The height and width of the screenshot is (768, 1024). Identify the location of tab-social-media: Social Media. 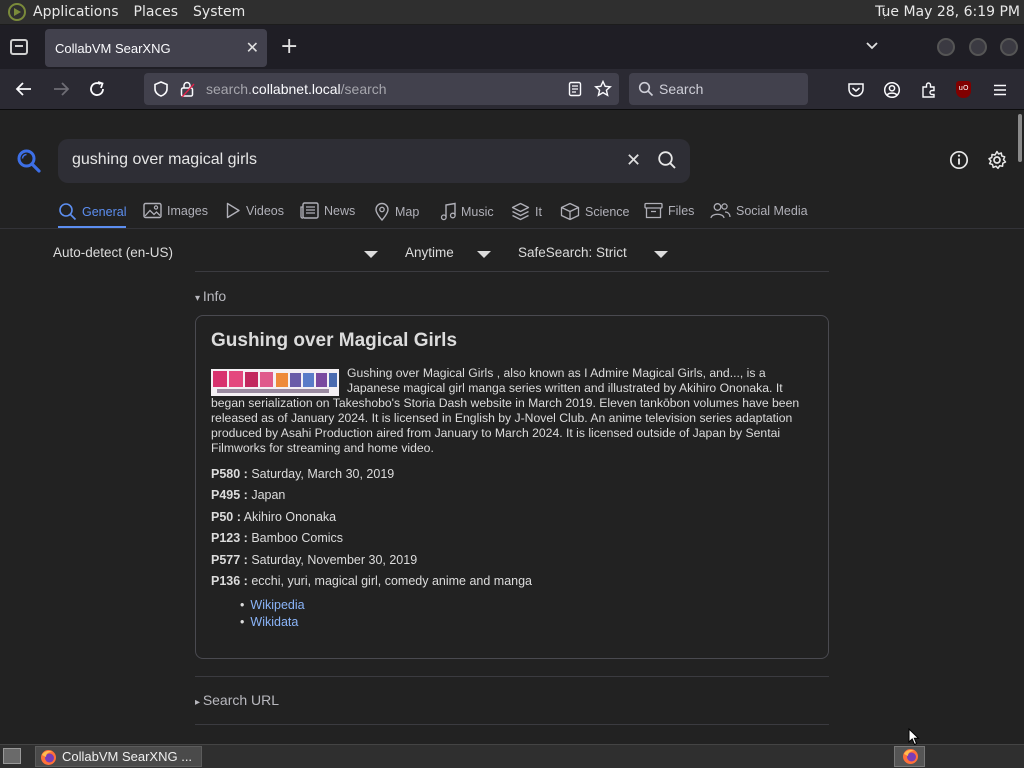
(759, 210).